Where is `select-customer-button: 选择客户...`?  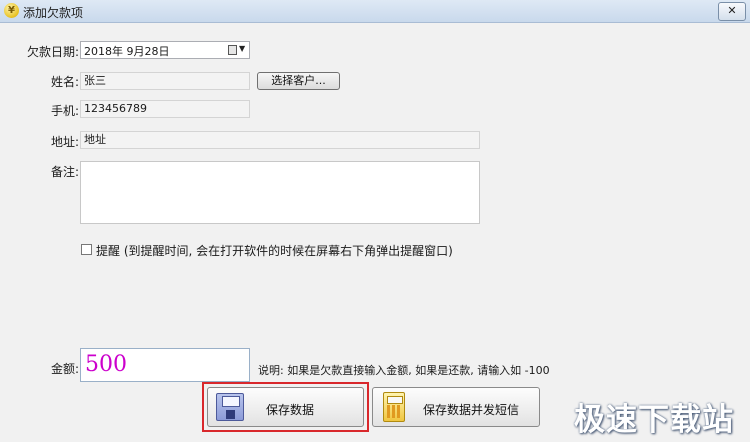
select-customer-button: 选择客户... is located at coordinates (298, 81).